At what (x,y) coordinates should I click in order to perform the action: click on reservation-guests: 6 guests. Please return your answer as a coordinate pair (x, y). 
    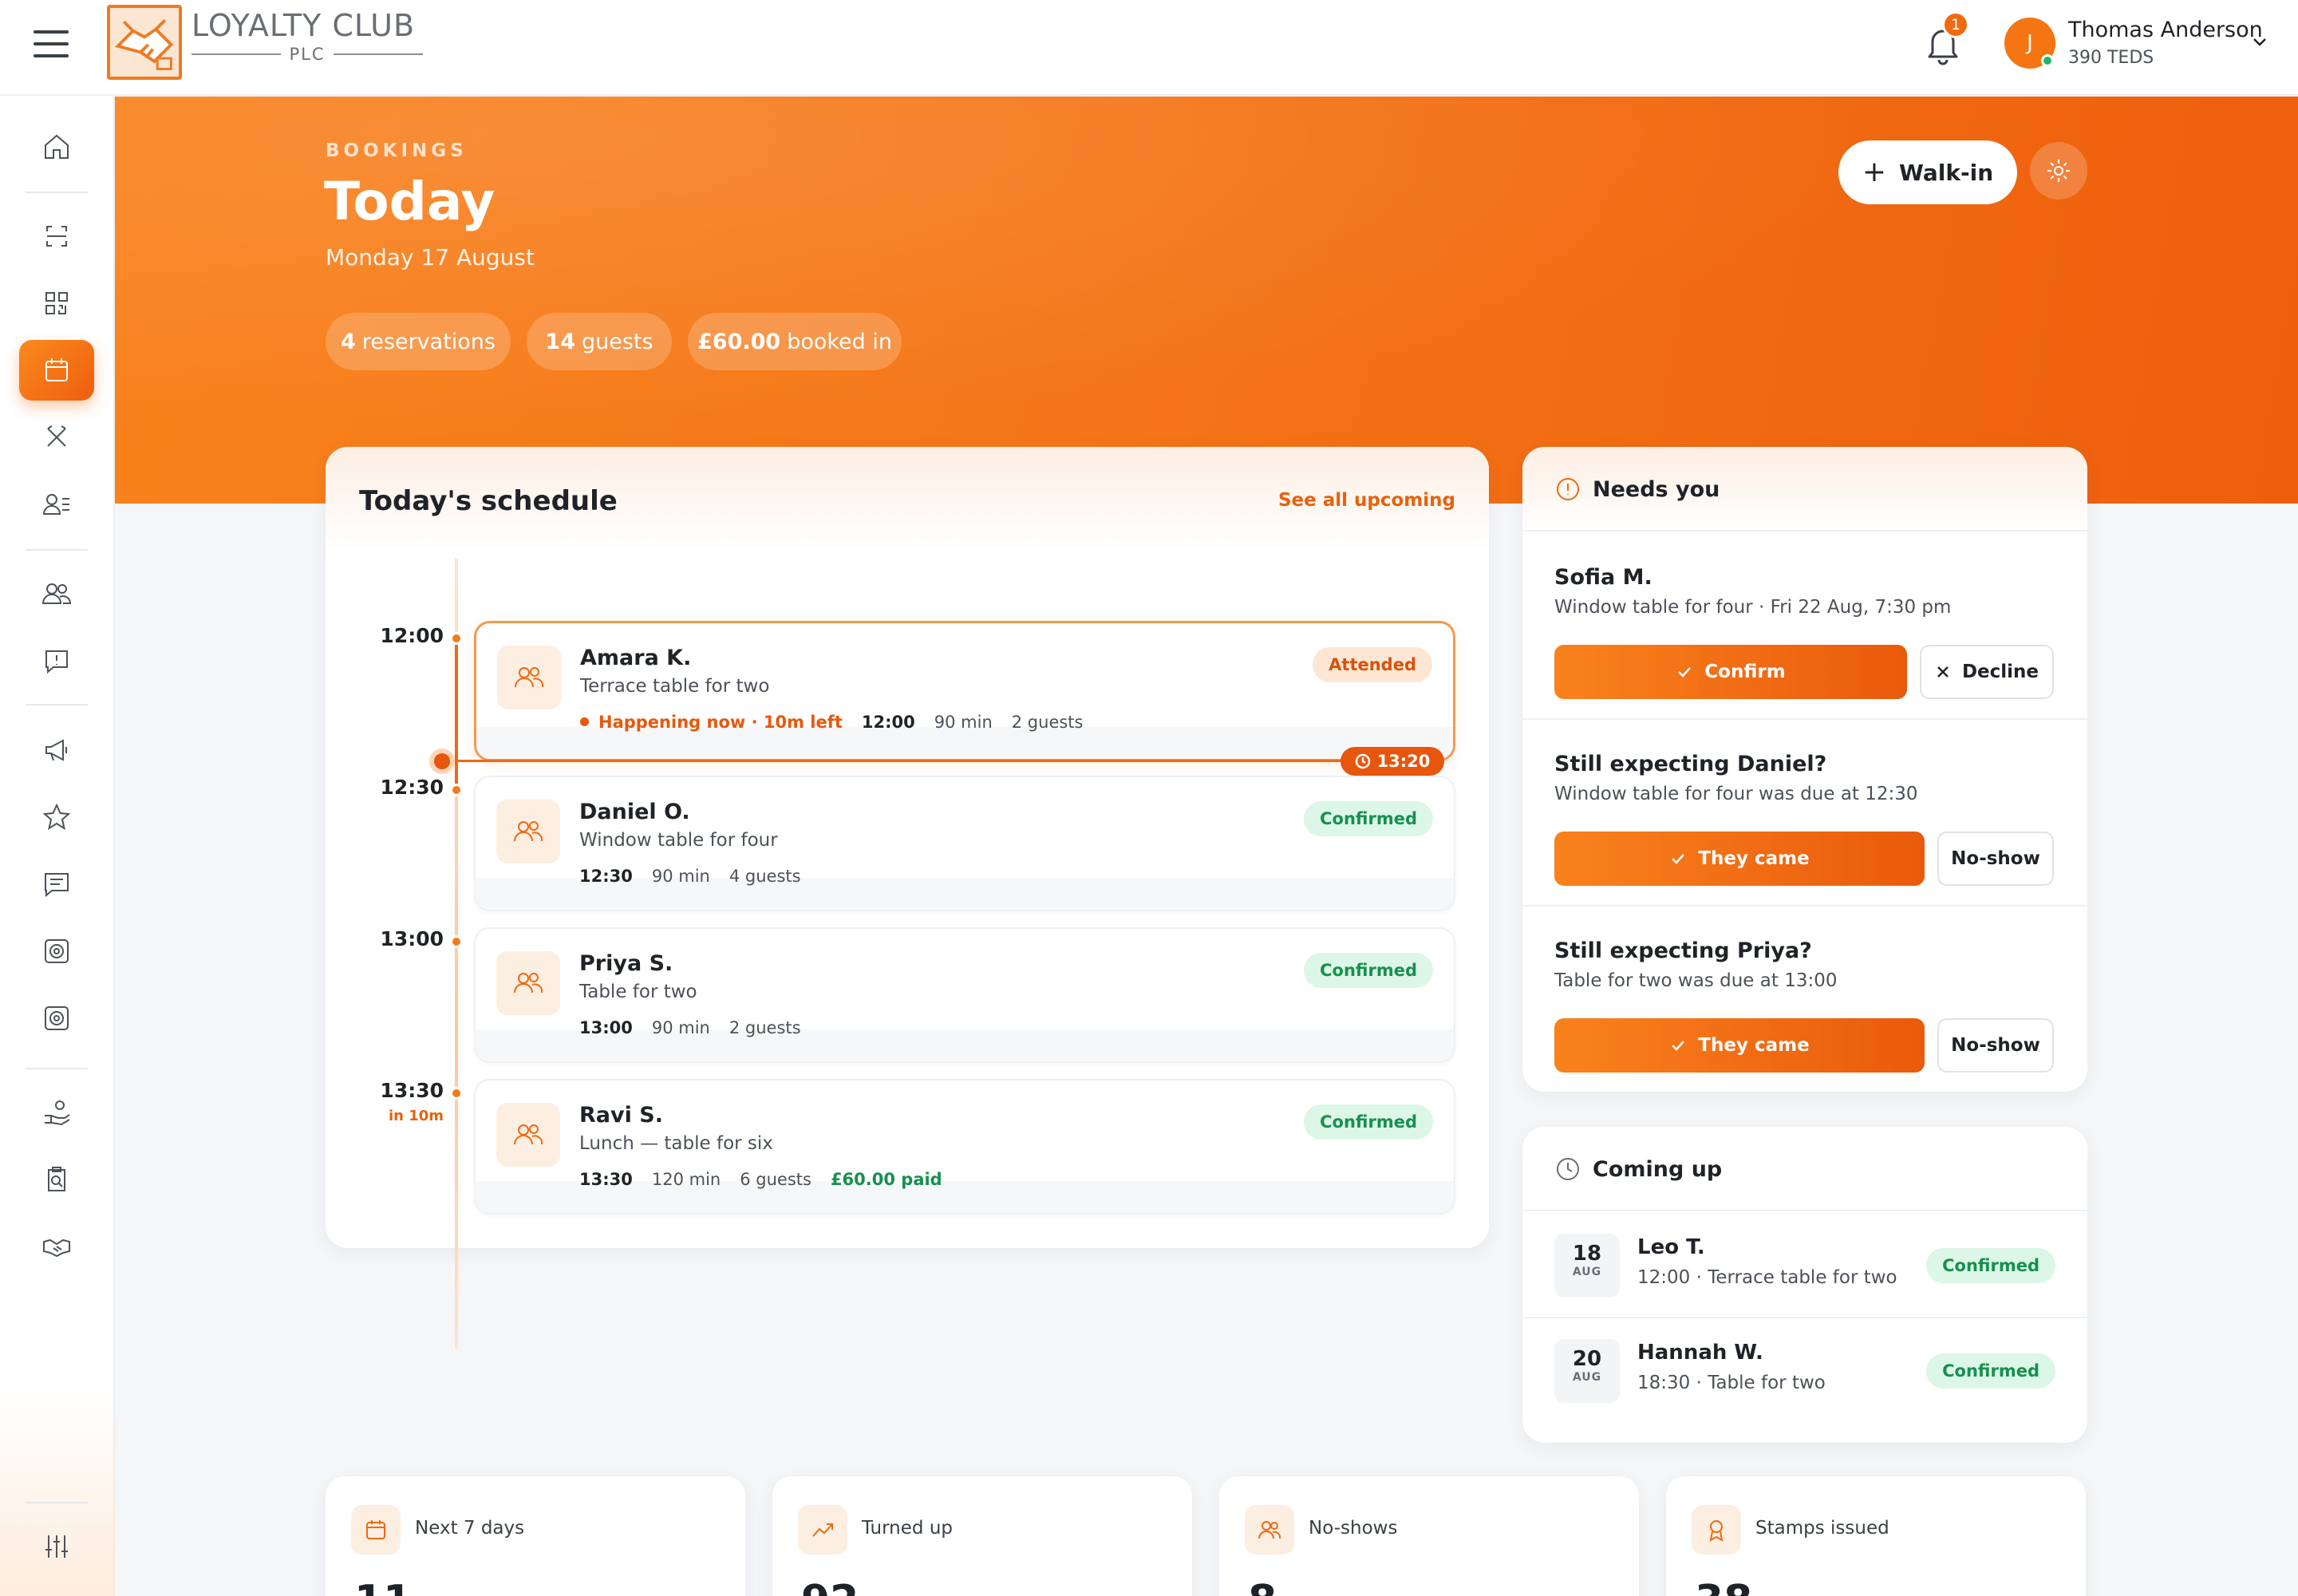
    Looking at the image, I should click on (775, 1179).